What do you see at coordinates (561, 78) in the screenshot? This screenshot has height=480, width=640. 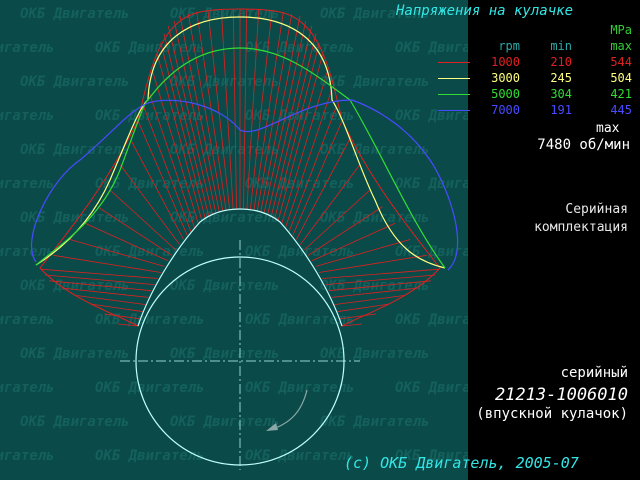 I see `legend-min: 245` at bounding box center [561, 78].